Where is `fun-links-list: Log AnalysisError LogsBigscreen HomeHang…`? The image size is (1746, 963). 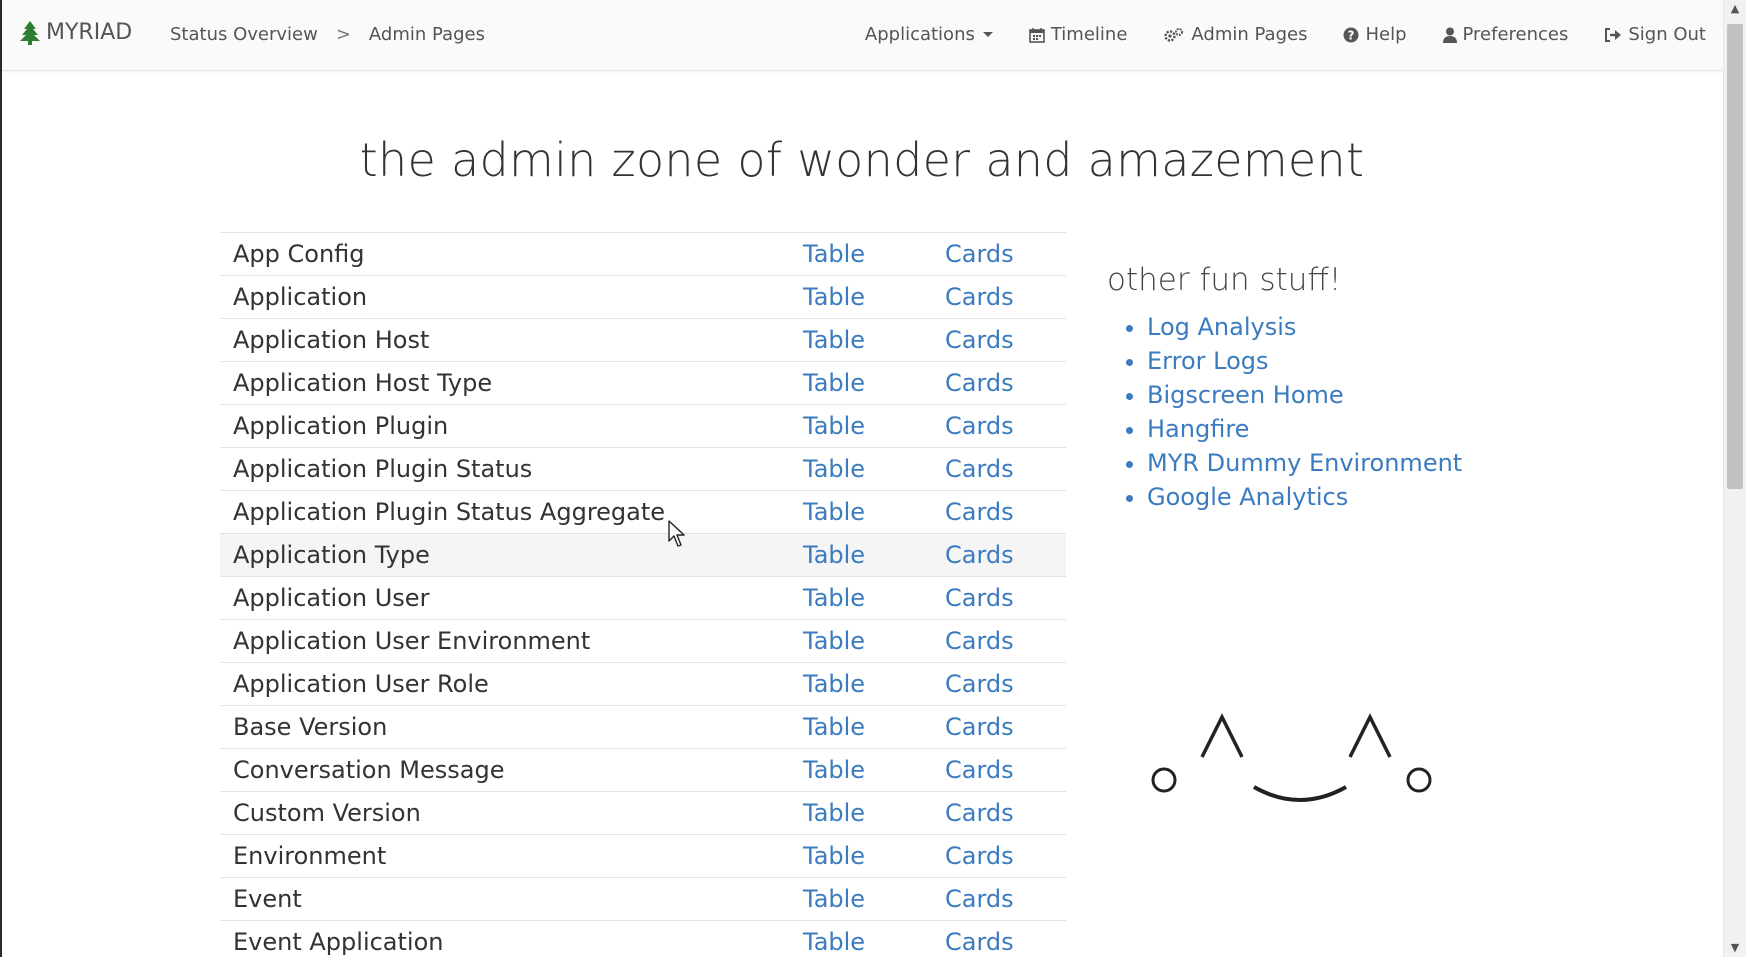 fun-links-list: Log AnalysisError LogsBigscreen HomeHang… is located at coordinates (1284, 412).